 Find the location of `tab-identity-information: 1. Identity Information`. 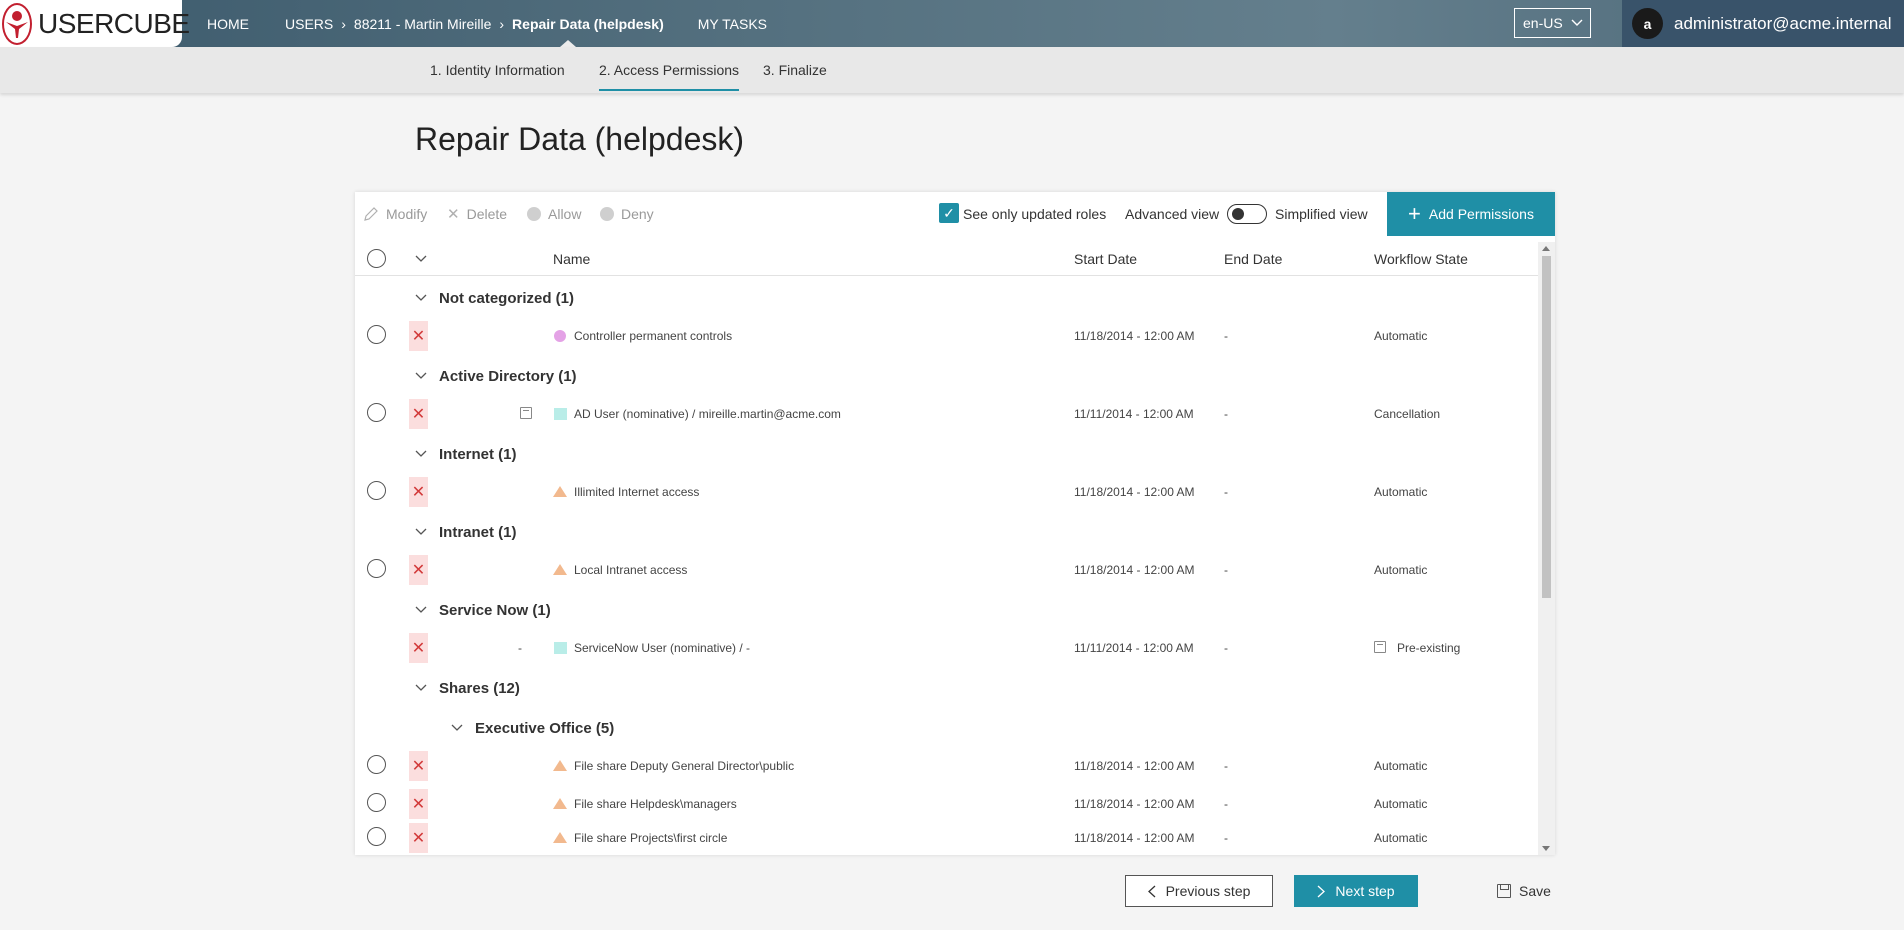

tab-identity-information: 1. Identity Information is located at coordinates (497, 70).